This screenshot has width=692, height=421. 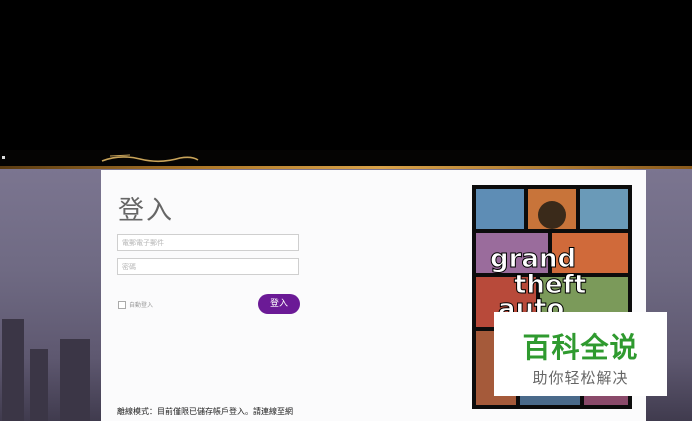 I want to click on email-placeholder: 電郵電子郵件, so click(x=143, y=243).